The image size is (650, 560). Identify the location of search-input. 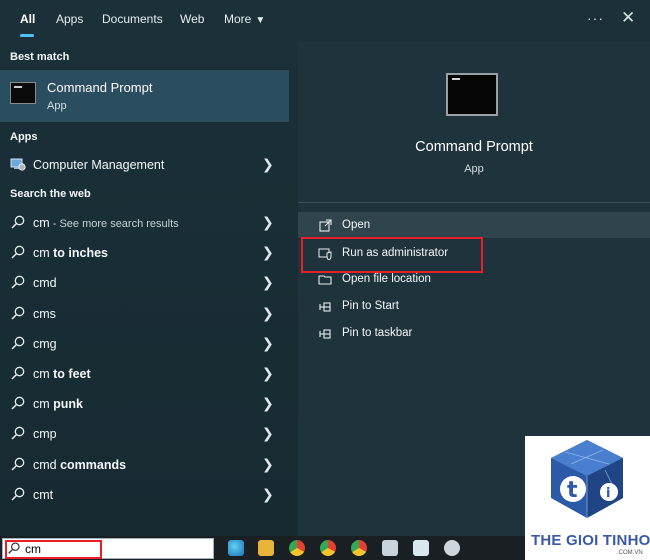
(115, 549).